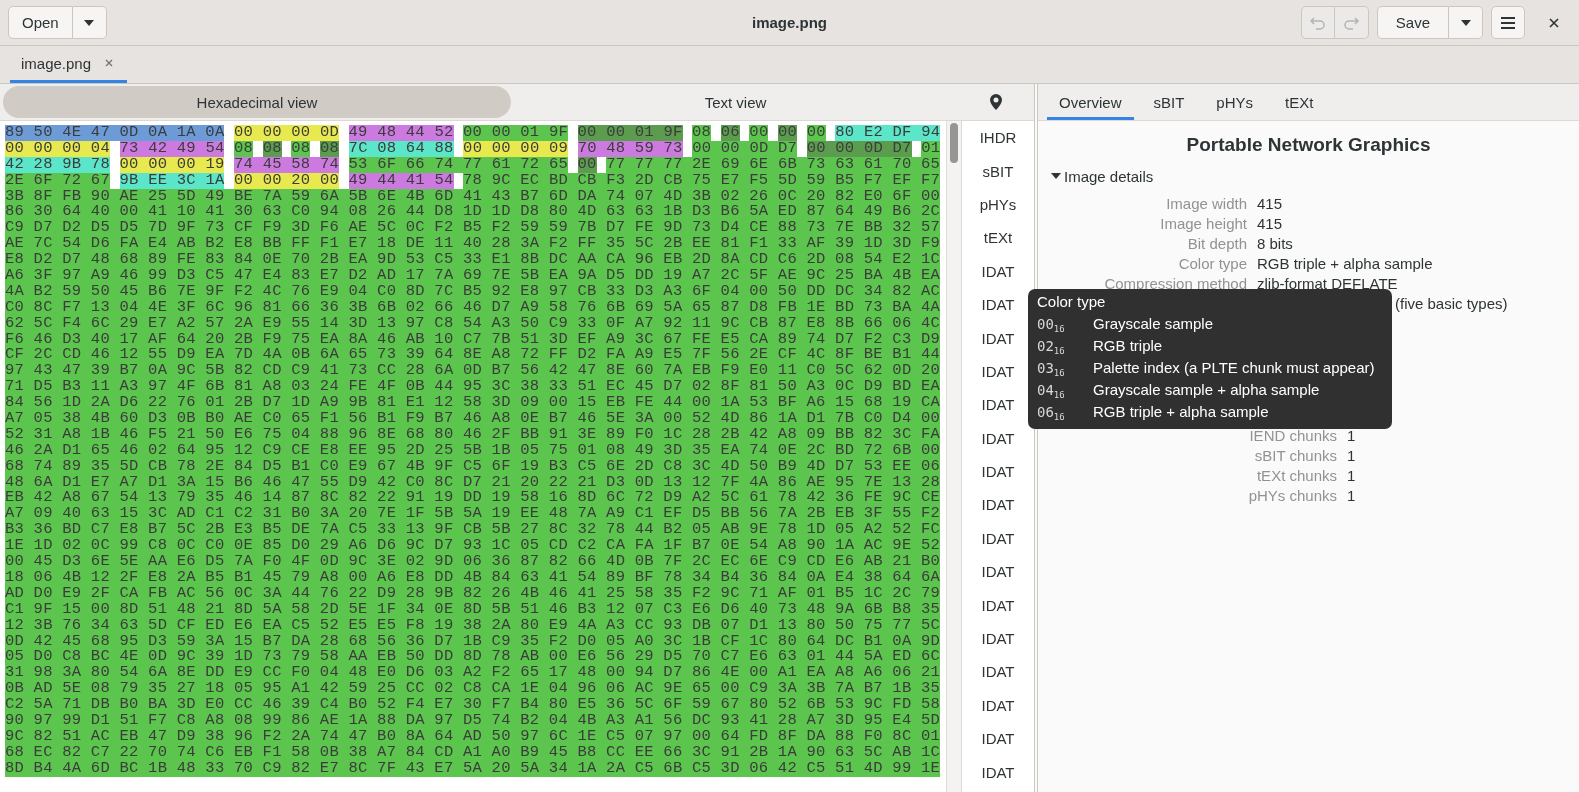 Image resolution: width=1579 pixels, height=792 pixels. Describe the element at coordinates (1212, 264) in the screenshot. I see `property-label: Color type` at that location.